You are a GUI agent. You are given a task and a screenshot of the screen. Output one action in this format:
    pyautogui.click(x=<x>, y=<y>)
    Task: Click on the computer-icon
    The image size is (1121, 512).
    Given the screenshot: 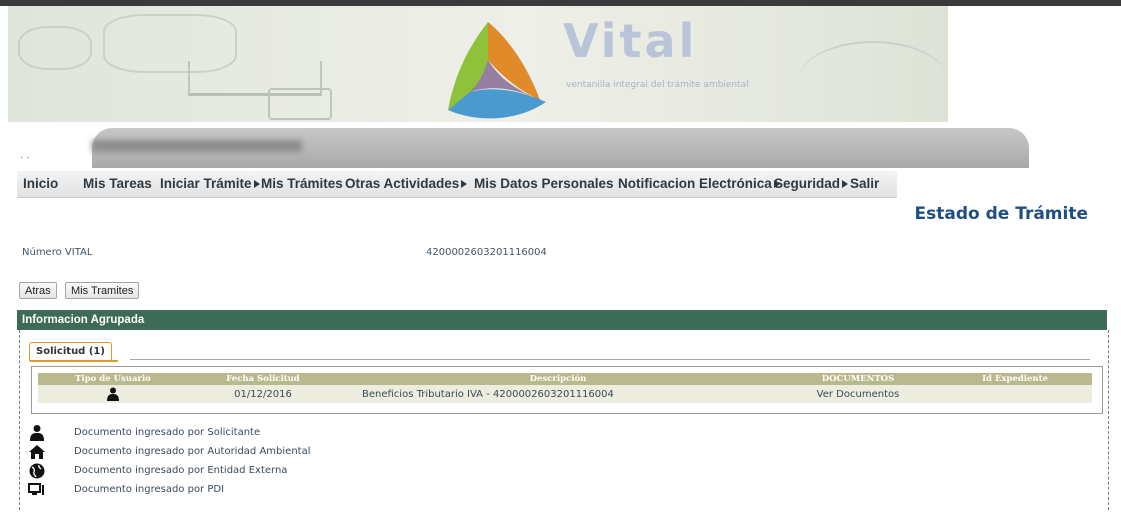 What is the action you would take?
    pyautogui.click(x=36, y=489)
    